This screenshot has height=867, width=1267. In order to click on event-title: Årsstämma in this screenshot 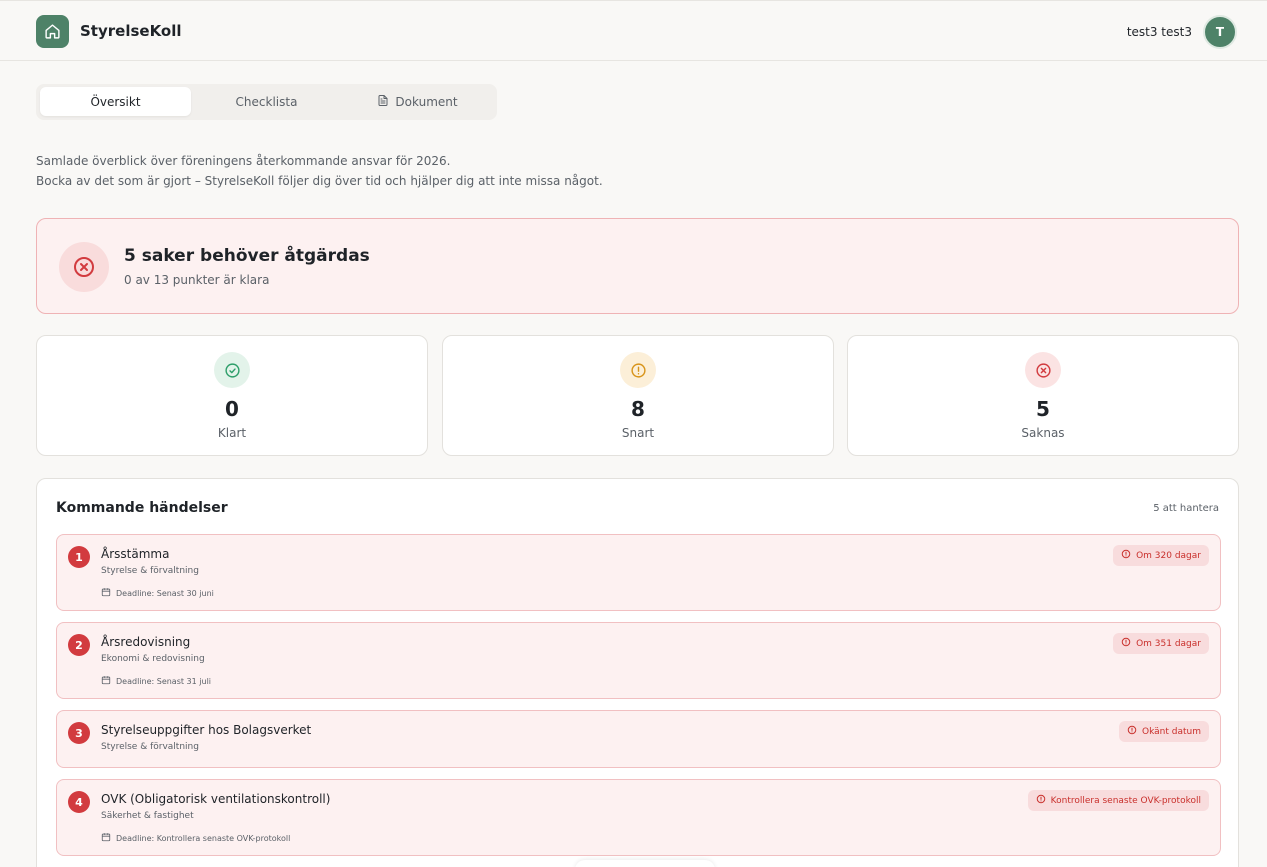, I will do `click(135, 554)`.